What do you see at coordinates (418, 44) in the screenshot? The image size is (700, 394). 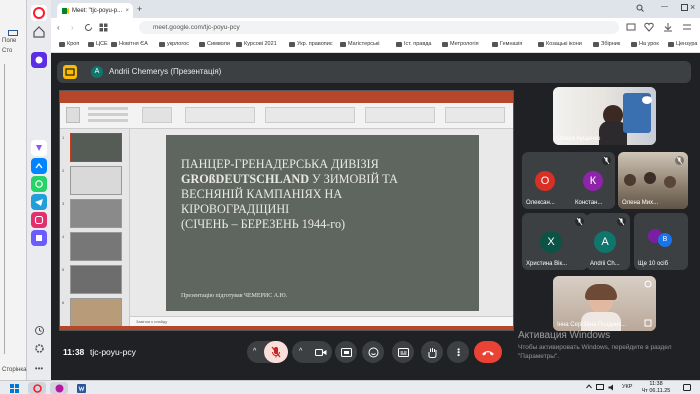 I see `bookmark-label: Іст. правда` at bounding box center [418, 44].